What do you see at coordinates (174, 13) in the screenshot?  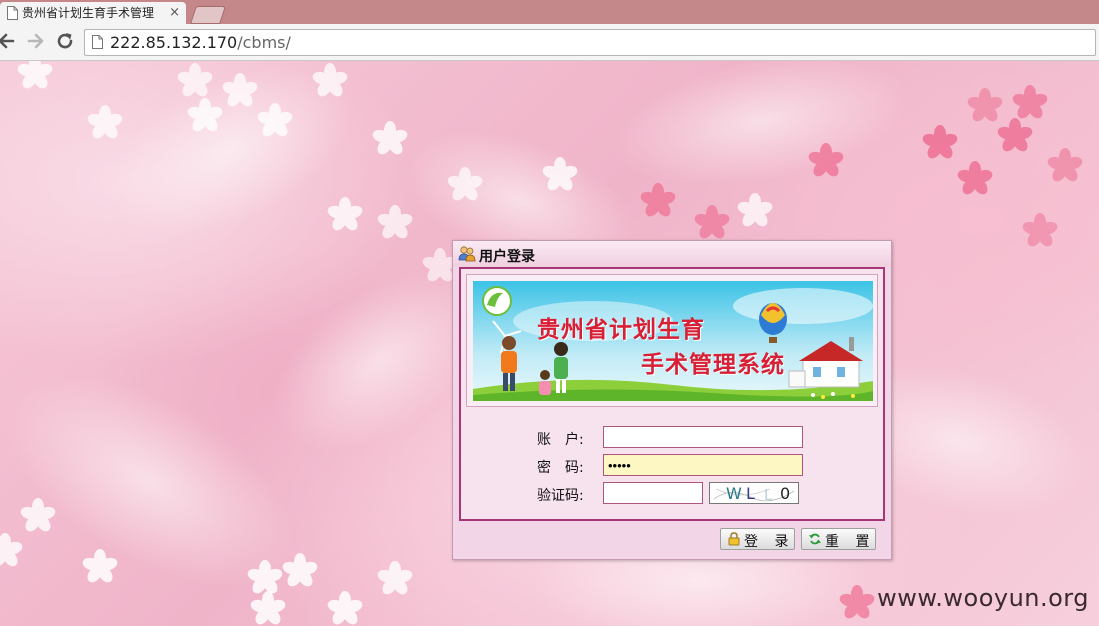 I see `close-icon: ×` at bounding box center [174, 13].